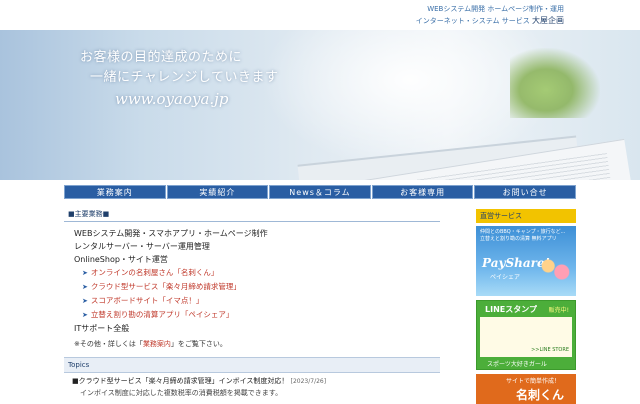 Image resolution: width=640 pixels, height=404 pixels. Describe the element at coordinates (252, 214) in the screenshot. I see `section-heading: ■主要業務■` at that location.